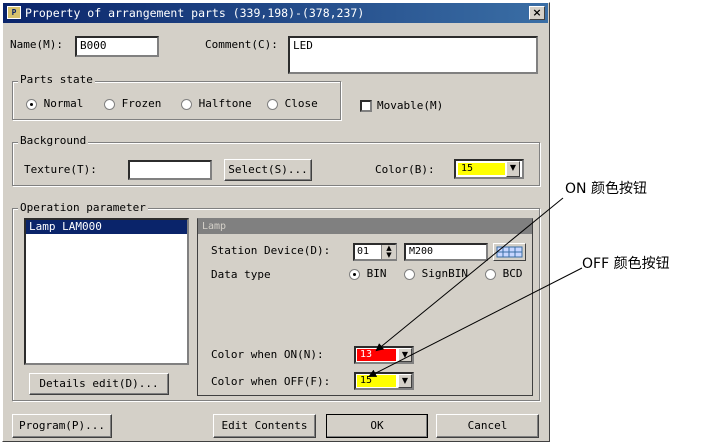  Describe the element at coordinates (475, 322) in the screenshot. I see `arrow-to-off-button` at that location.